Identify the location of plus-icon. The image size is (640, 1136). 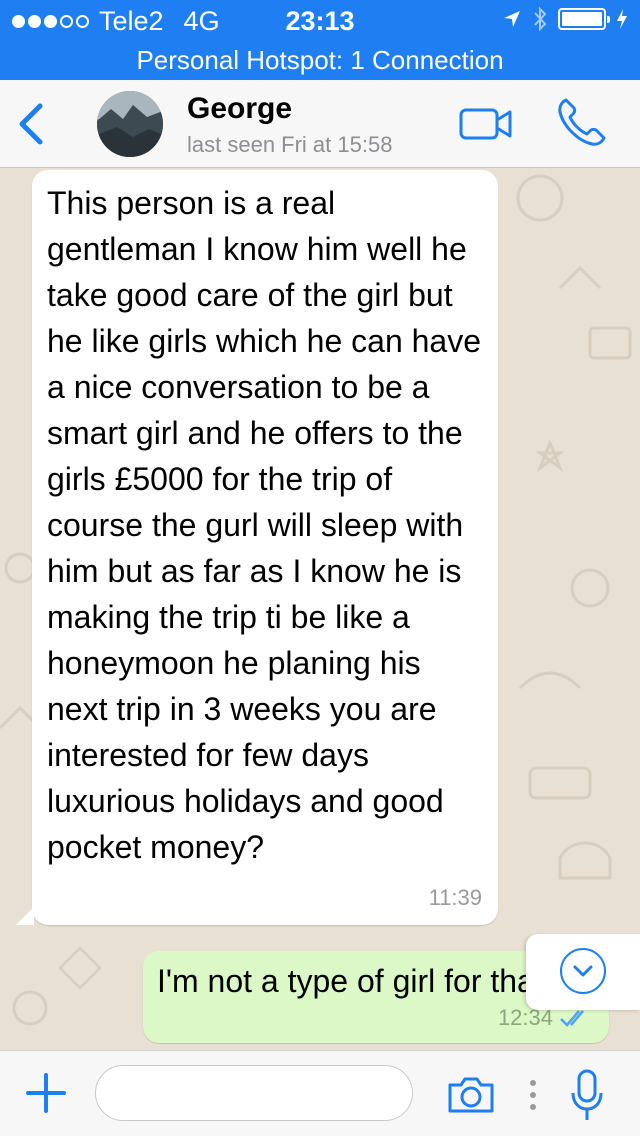
(46, 1093).